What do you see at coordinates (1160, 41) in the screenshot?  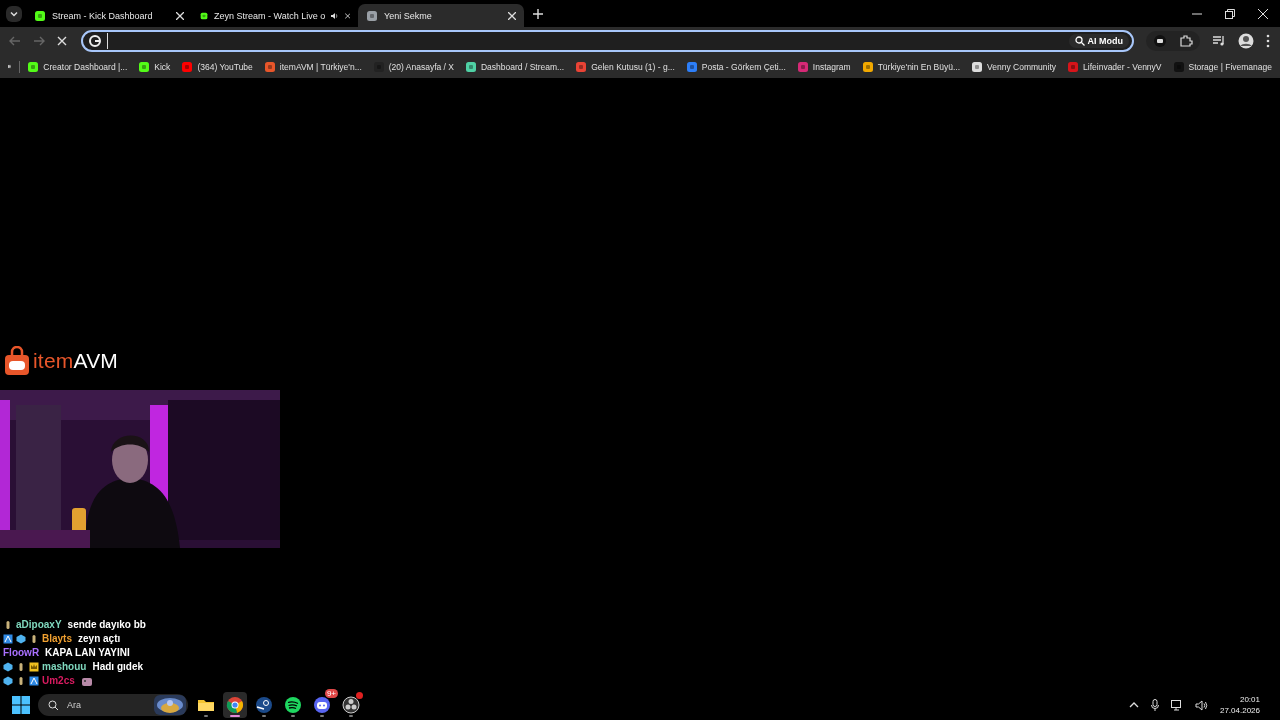 I see `extension-icon` at bounding box center [1160, 41].